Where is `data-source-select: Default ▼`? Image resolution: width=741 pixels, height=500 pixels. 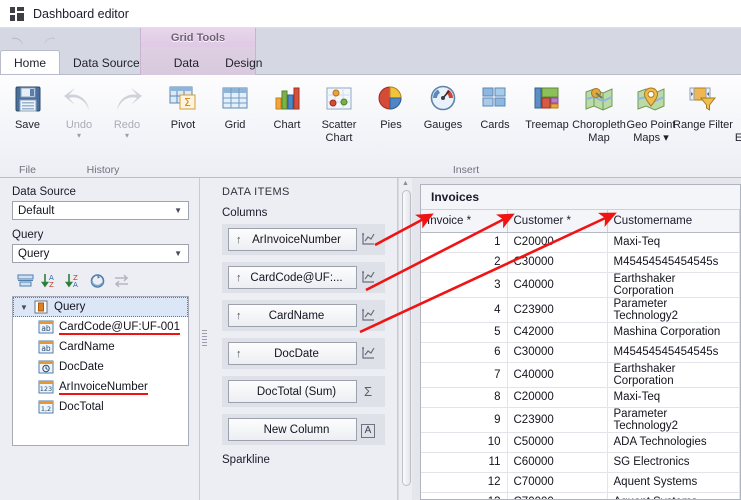 data-source-select: Default ▼ is located at coordinates (100, 210).